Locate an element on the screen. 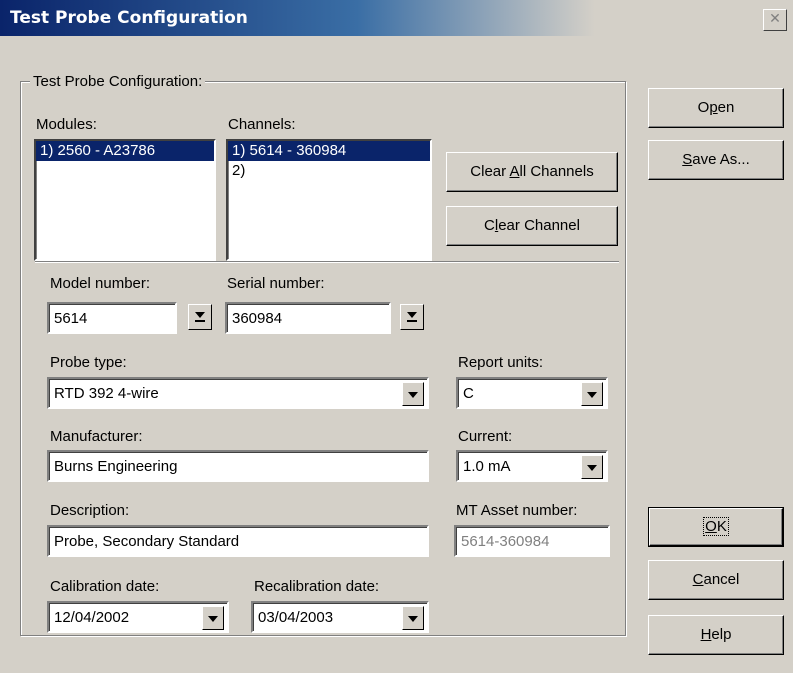 This screenshot has width=793, height=673. button-label: ear Channel is located at coordinates (539, 225).